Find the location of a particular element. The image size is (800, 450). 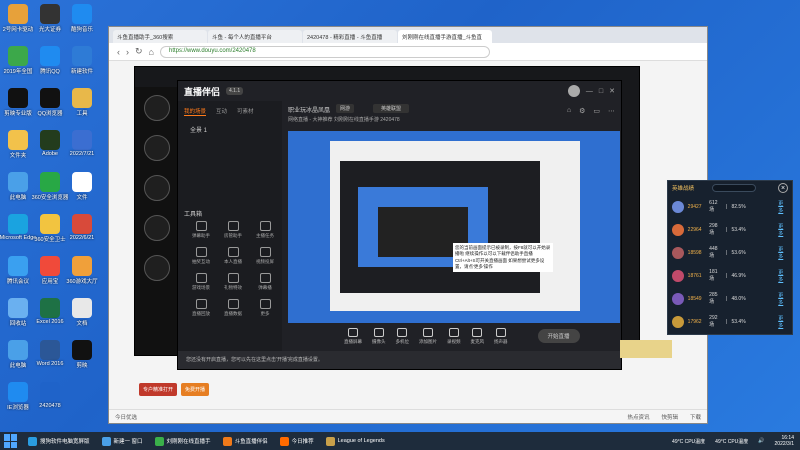

taskbar-item: 搜狗软件电脑宽屏版 is located at coordinates (59, 441).